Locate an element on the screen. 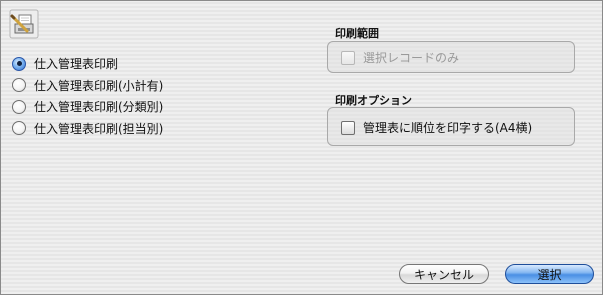 Image resolution: width=603 pixels, height=295 pixels. radio-option-print-by-category: 仕入管理表印刷(分類別) is located at coordinates (87, 106).